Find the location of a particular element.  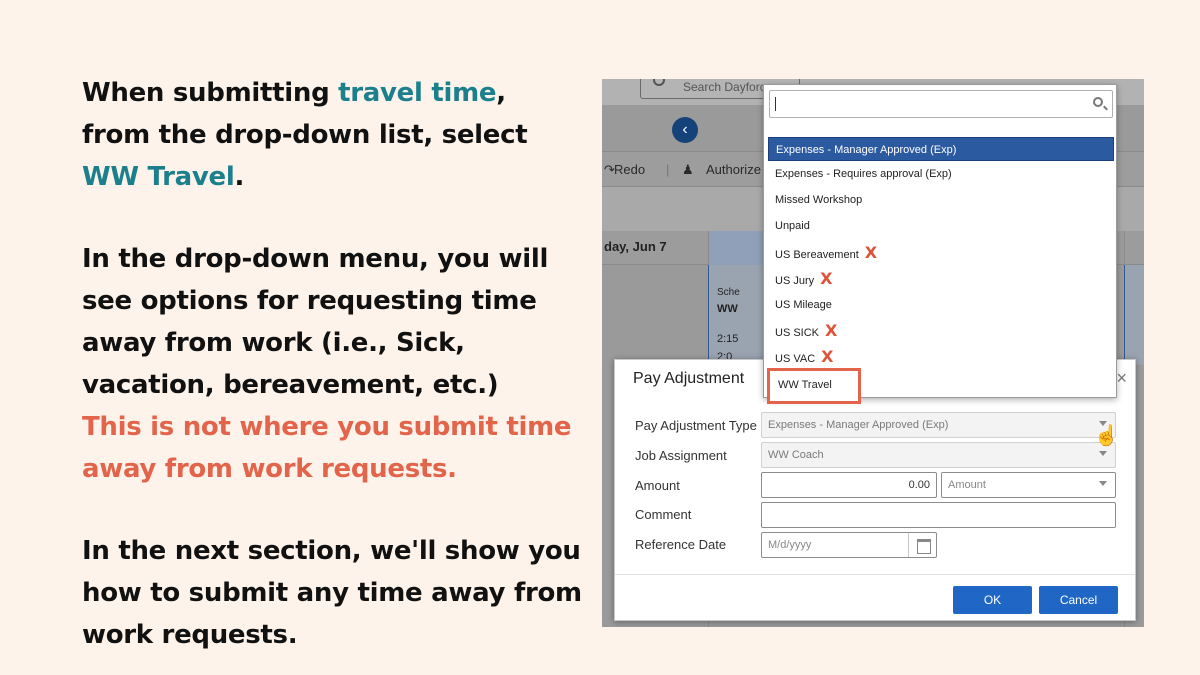

schedule-cell: Sche WW 2:15 2:0 is located at coordinates (735, 315).